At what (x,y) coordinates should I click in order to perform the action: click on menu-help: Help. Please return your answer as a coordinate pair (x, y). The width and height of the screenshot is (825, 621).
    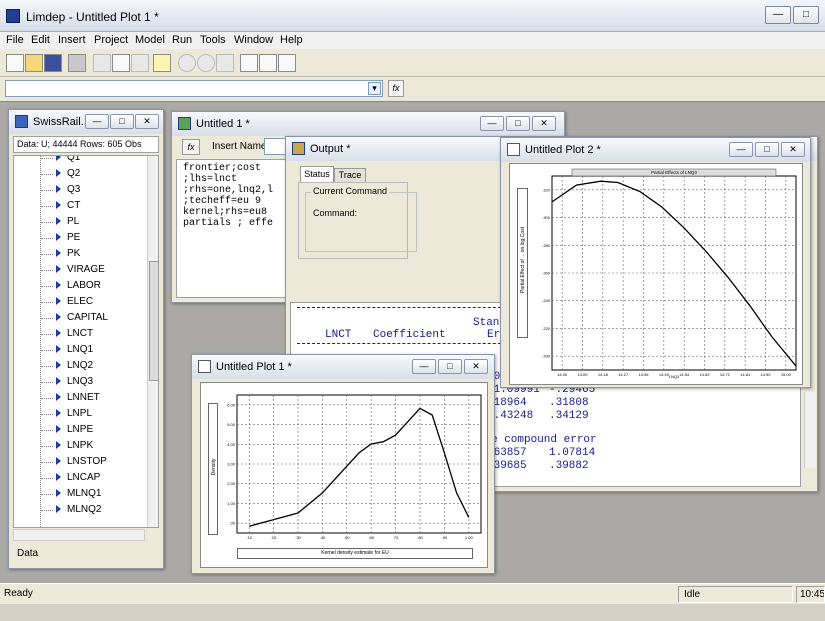
    Looking at the image, I should click on (291, 40).